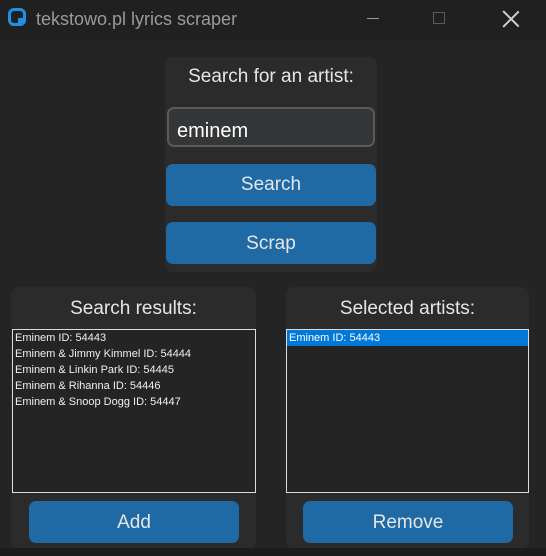 The height and width of the screenshot is (556, 546). I want to click on list-item: Eminem & Snoop Dogg ID: 54447, so click(134, 402).